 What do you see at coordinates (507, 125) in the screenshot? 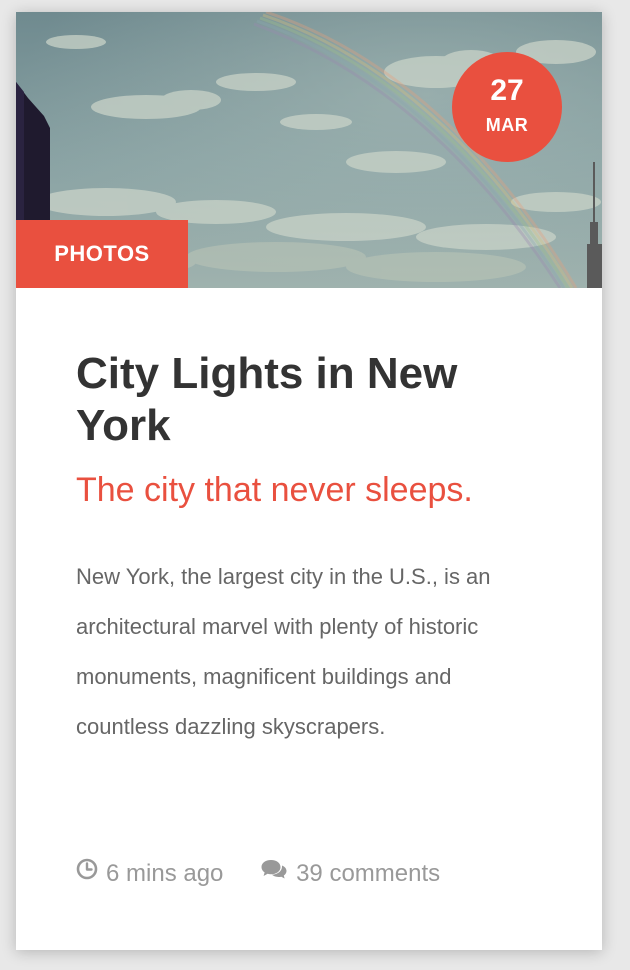
I see `date-month: MAR` at bounding box center [507, 125].